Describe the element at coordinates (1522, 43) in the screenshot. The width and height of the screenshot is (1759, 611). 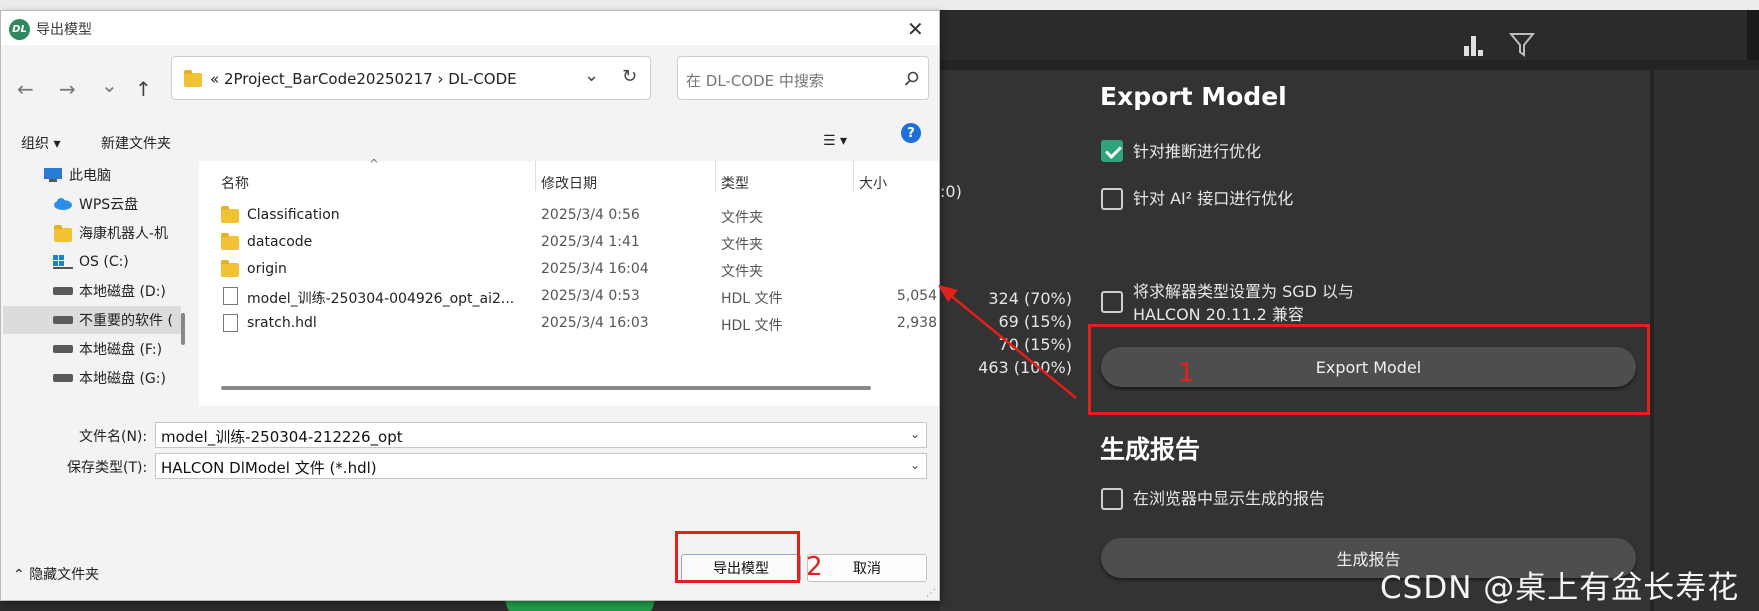
I see `filter-icon` at that location.